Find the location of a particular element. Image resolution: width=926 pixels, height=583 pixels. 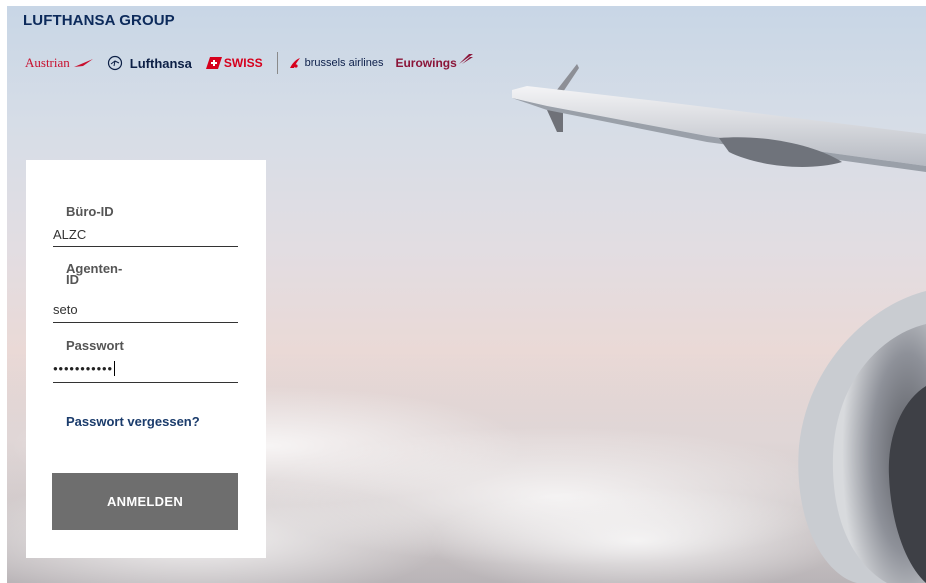

swiss-flag-icon is located at coordinates (213, 63).